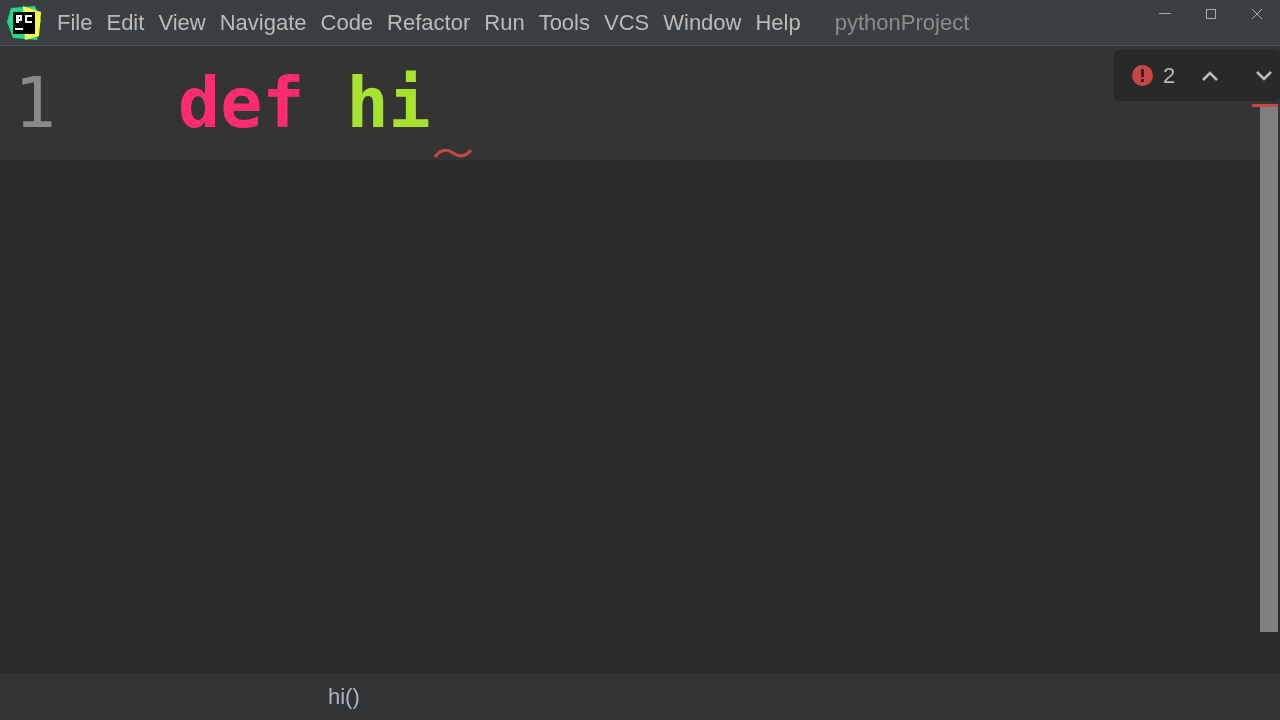  I want to click on app-logo-icon, so click(24, 22).